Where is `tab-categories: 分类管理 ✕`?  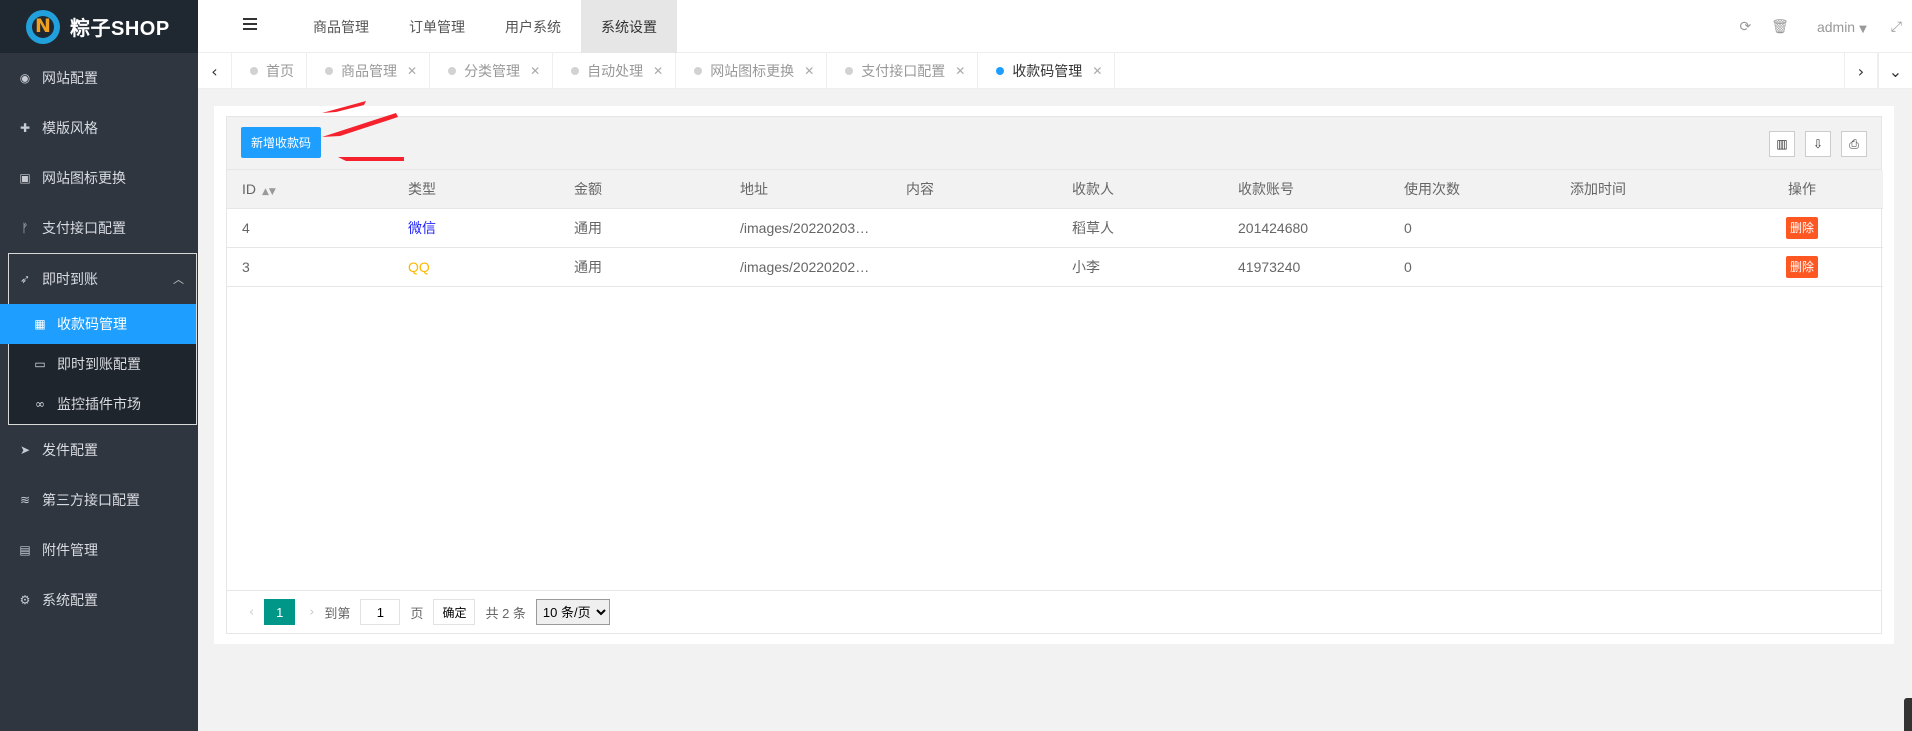 tab-categories: 分类管理 ✕ is located at coordinates (492, 71).